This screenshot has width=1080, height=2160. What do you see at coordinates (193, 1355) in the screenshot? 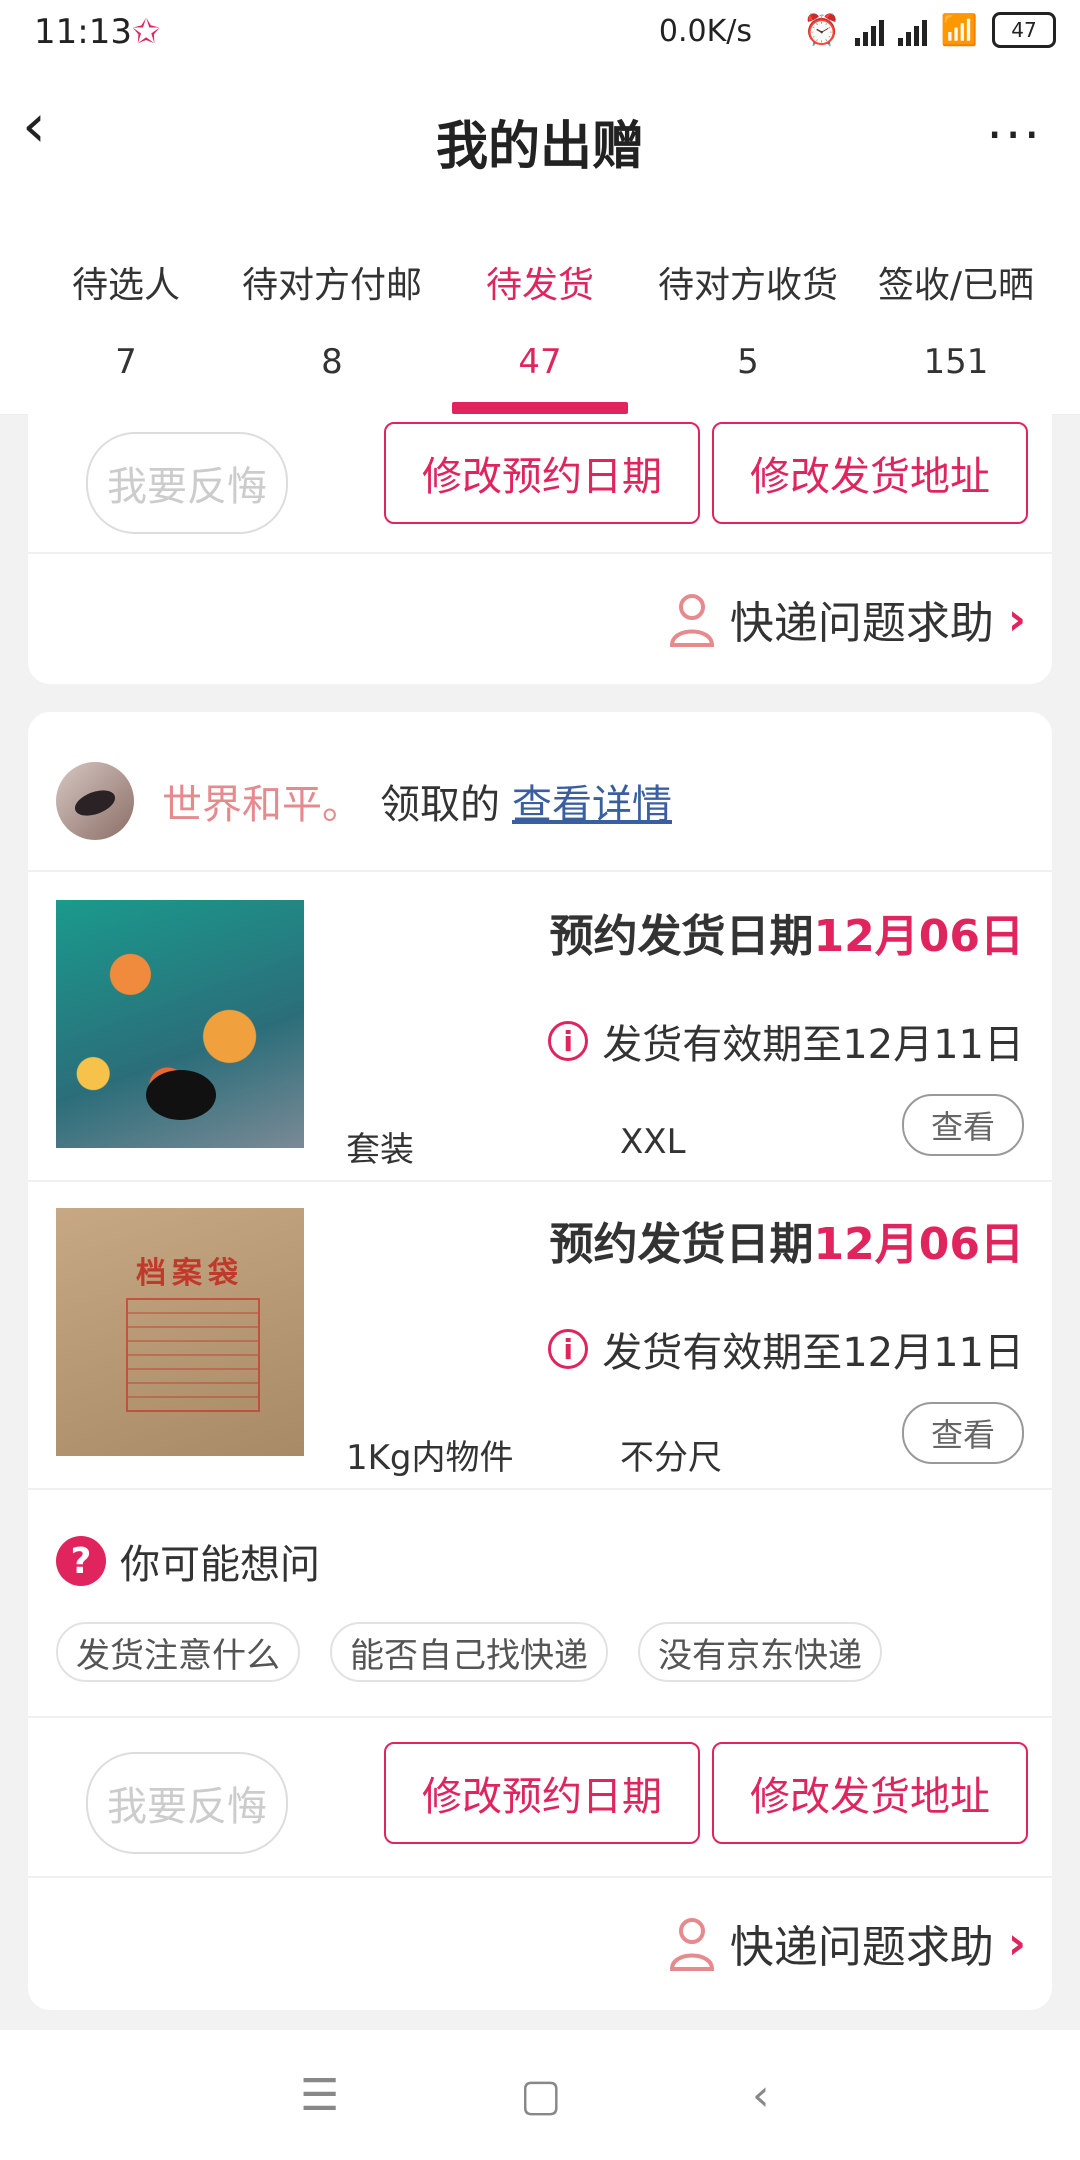
I see `thumbnail-form-grid` at bounding box center [193, 1355].